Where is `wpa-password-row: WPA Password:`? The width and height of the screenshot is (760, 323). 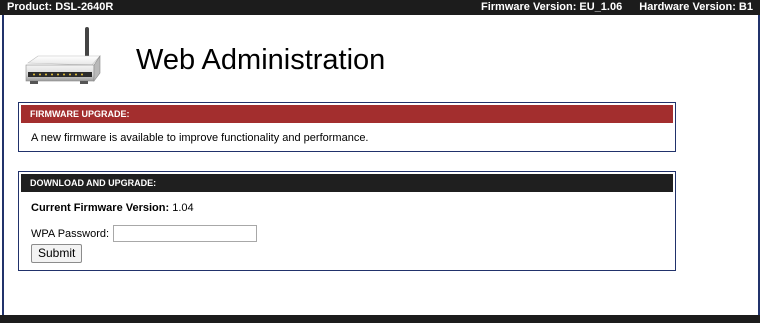 wpa-password-row: WPA Password: is located at coordinates (144, 233).